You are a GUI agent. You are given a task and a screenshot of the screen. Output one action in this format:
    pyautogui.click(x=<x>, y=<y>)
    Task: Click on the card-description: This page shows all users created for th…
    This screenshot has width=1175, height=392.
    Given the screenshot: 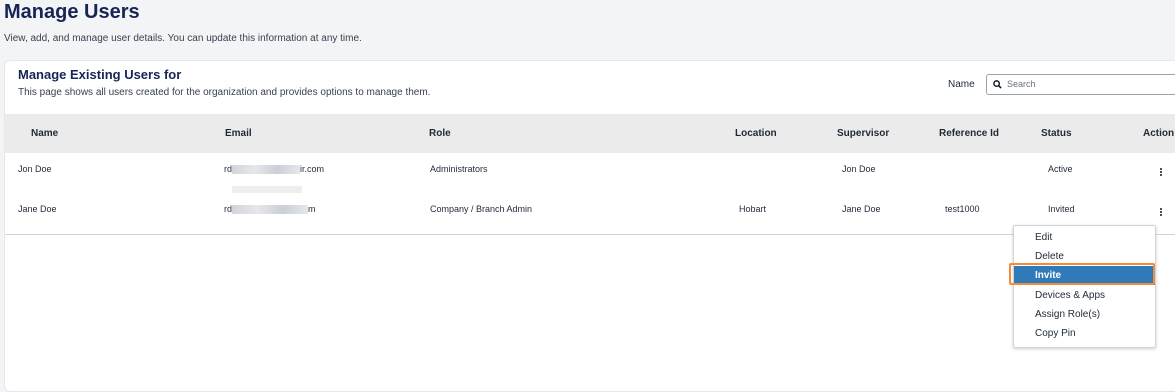 What is the action you would take?
    pyautogui.click(x=224, y=92)
    